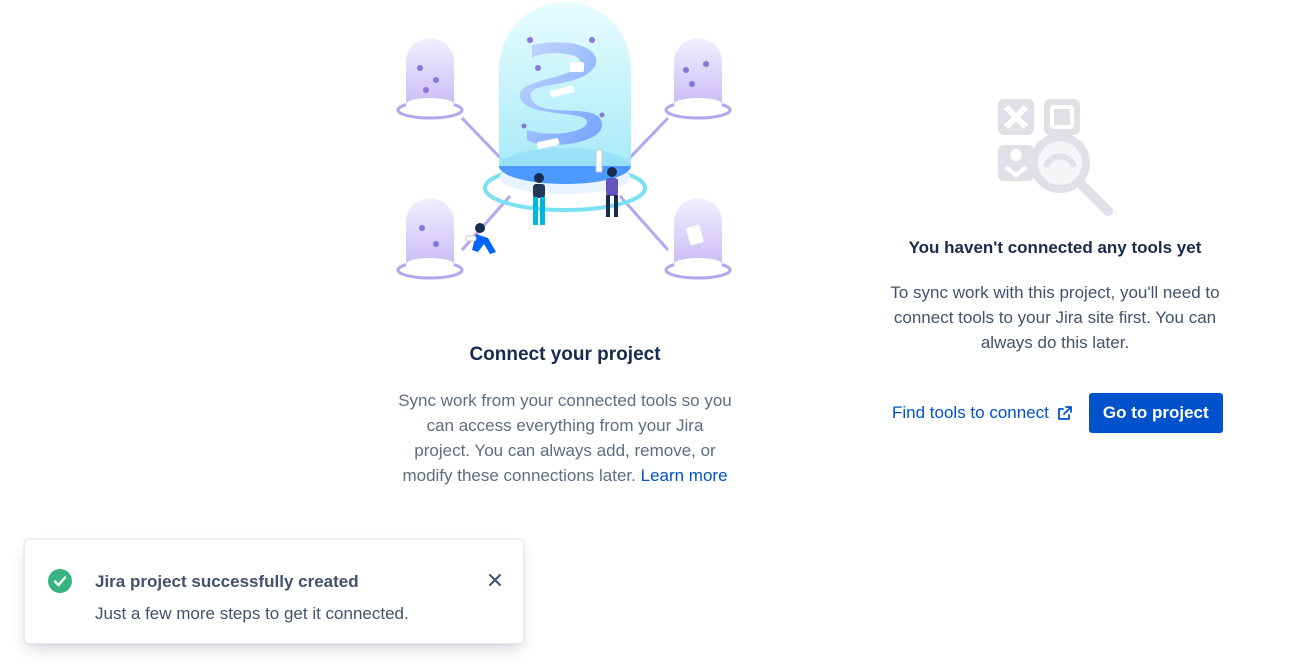  I want to click on action-buttons: Find tools to connect Go to project, so click(1054, 413).